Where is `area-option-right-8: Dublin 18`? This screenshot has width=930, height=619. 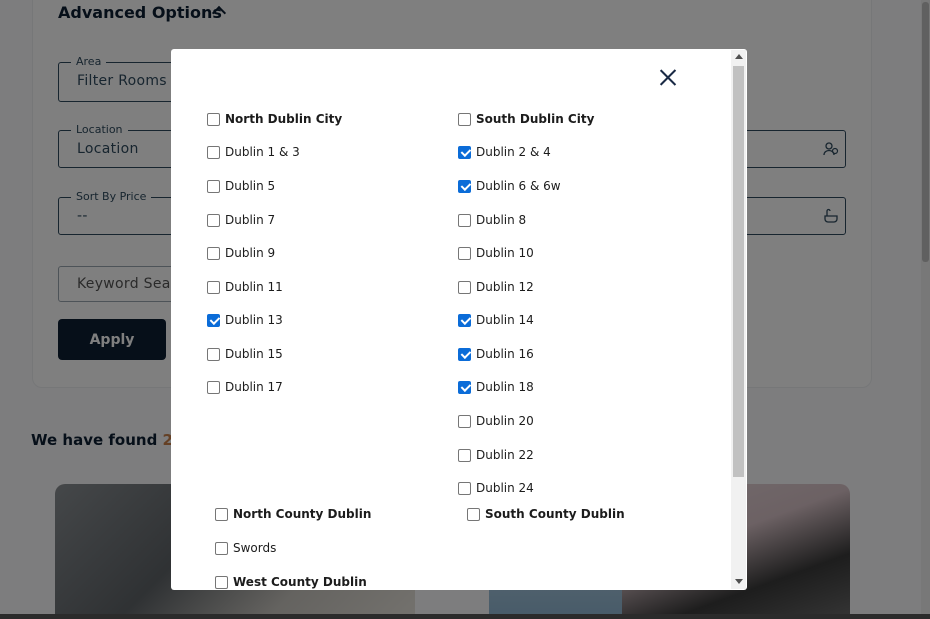
area-option-right-8: Dublin 18 is located at coordinates (496, 387).